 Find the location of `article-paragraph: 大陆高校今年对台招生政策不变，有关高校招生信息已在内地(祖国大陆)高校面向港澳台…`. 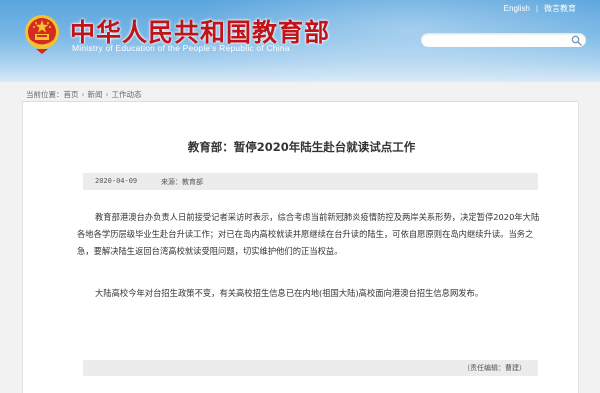

article-paragraph: 大陆高校今年对台招生政策不变，有关高校招生信息已在内地(祖国大陆)高校面向港澳台… is located at coordinates (312, 293).